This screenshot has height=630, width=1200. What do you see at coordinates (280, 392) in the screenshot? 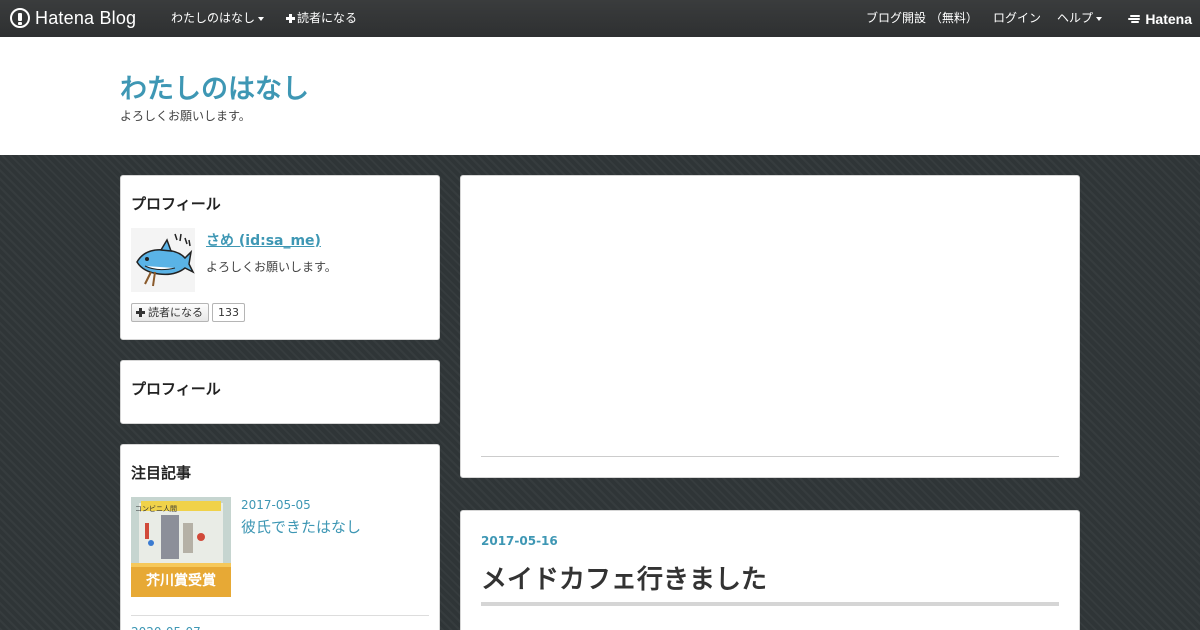
I see `profile-module-2: プロフィール` at bounding box center [280, 392].